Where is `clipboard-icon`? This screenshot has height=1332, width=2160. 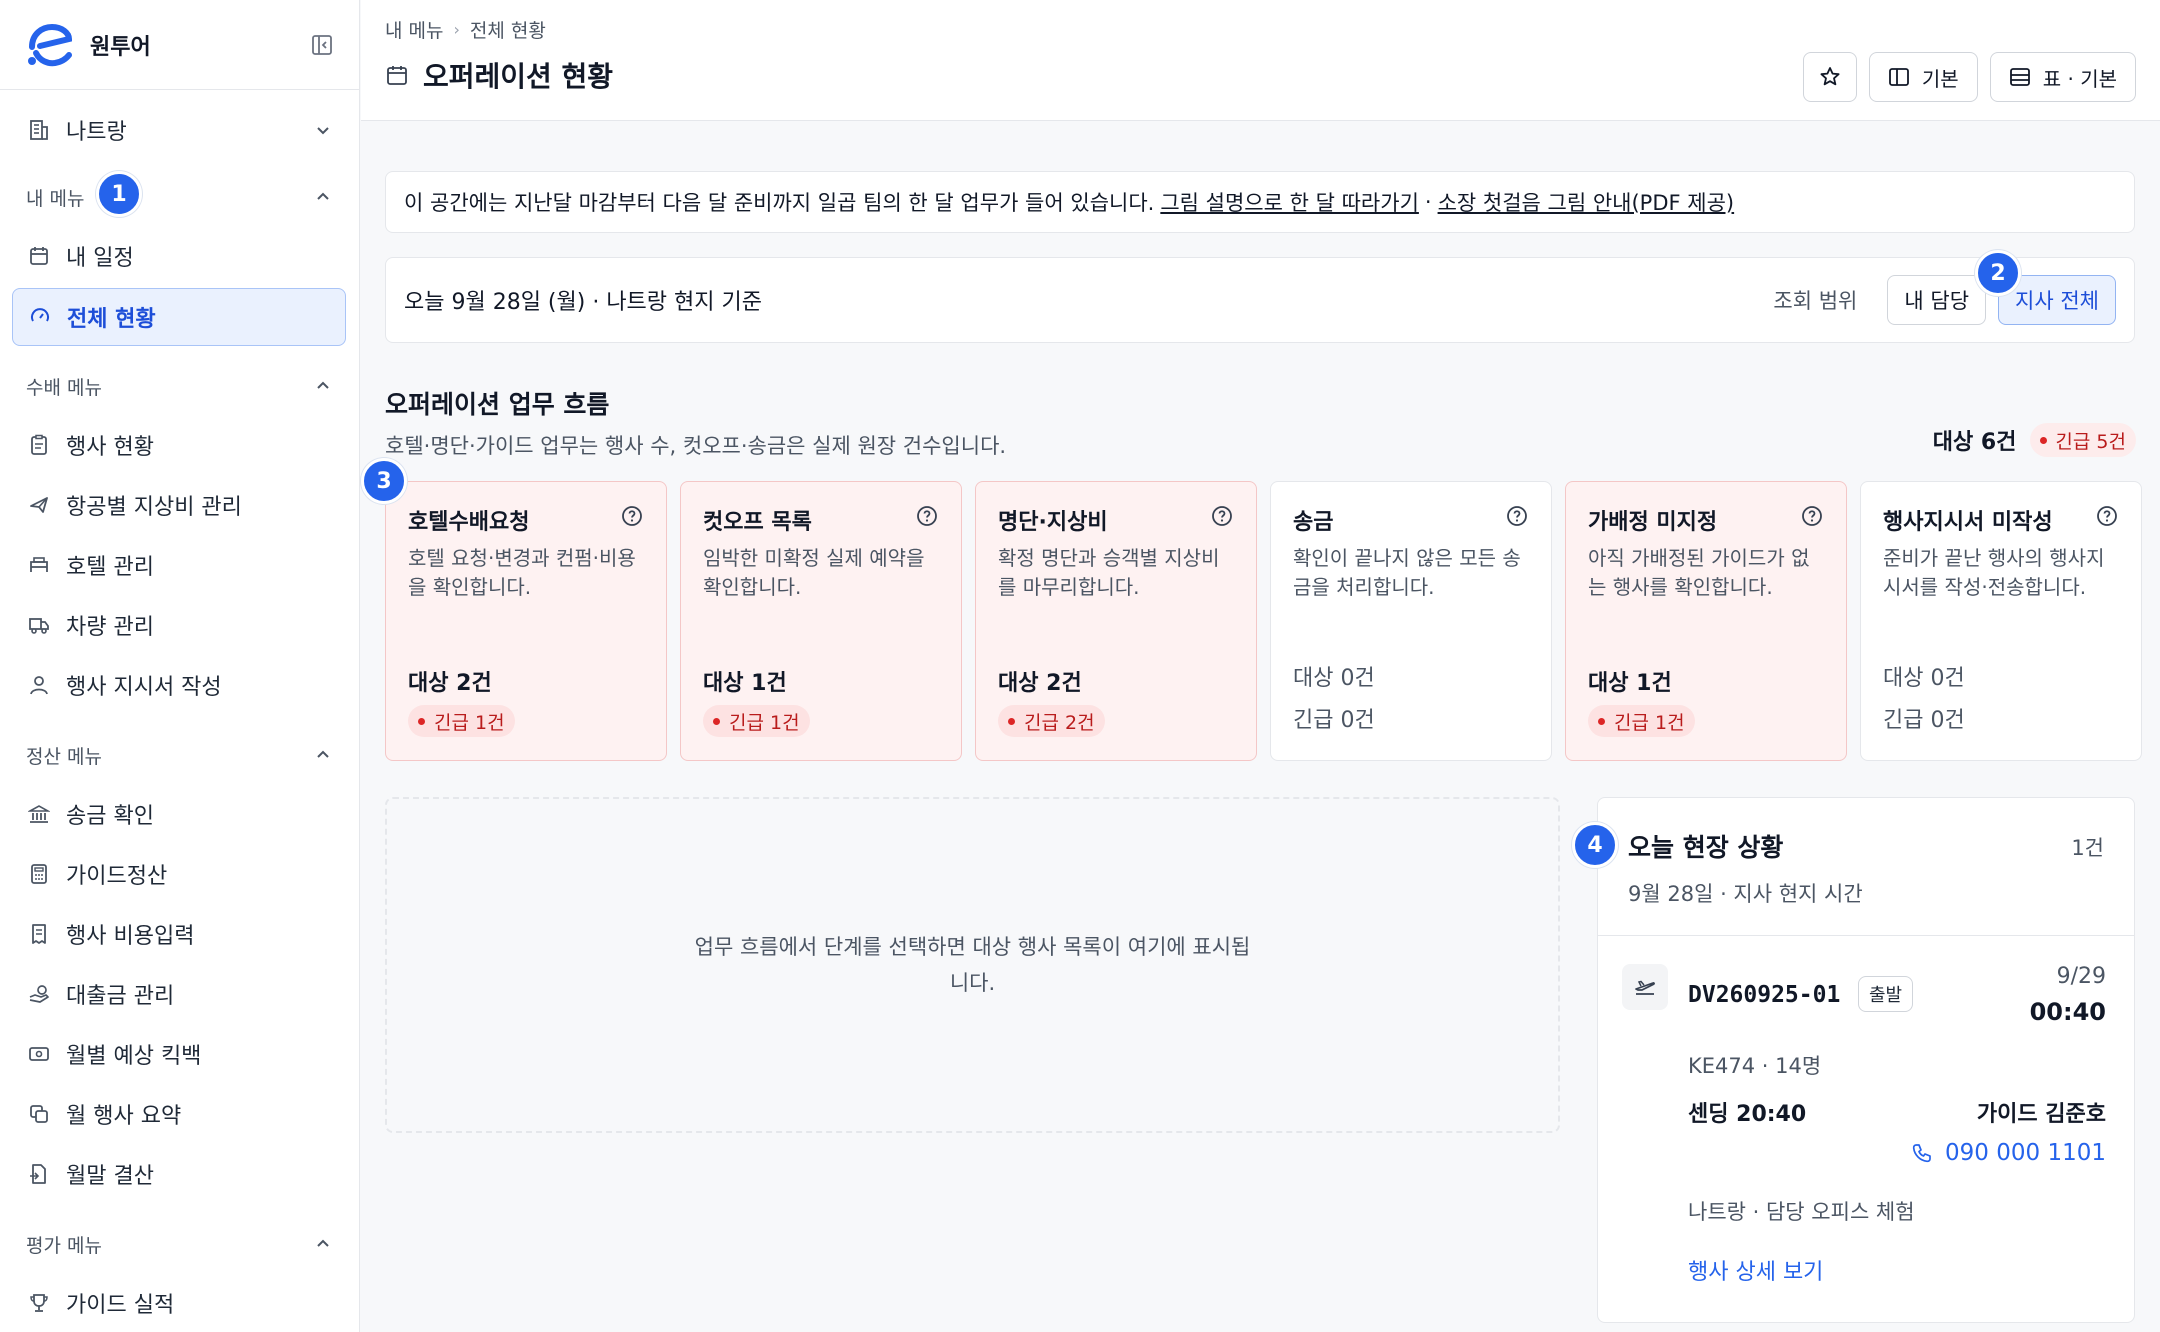 clipboard-icon is located at coordinates (39, 445).